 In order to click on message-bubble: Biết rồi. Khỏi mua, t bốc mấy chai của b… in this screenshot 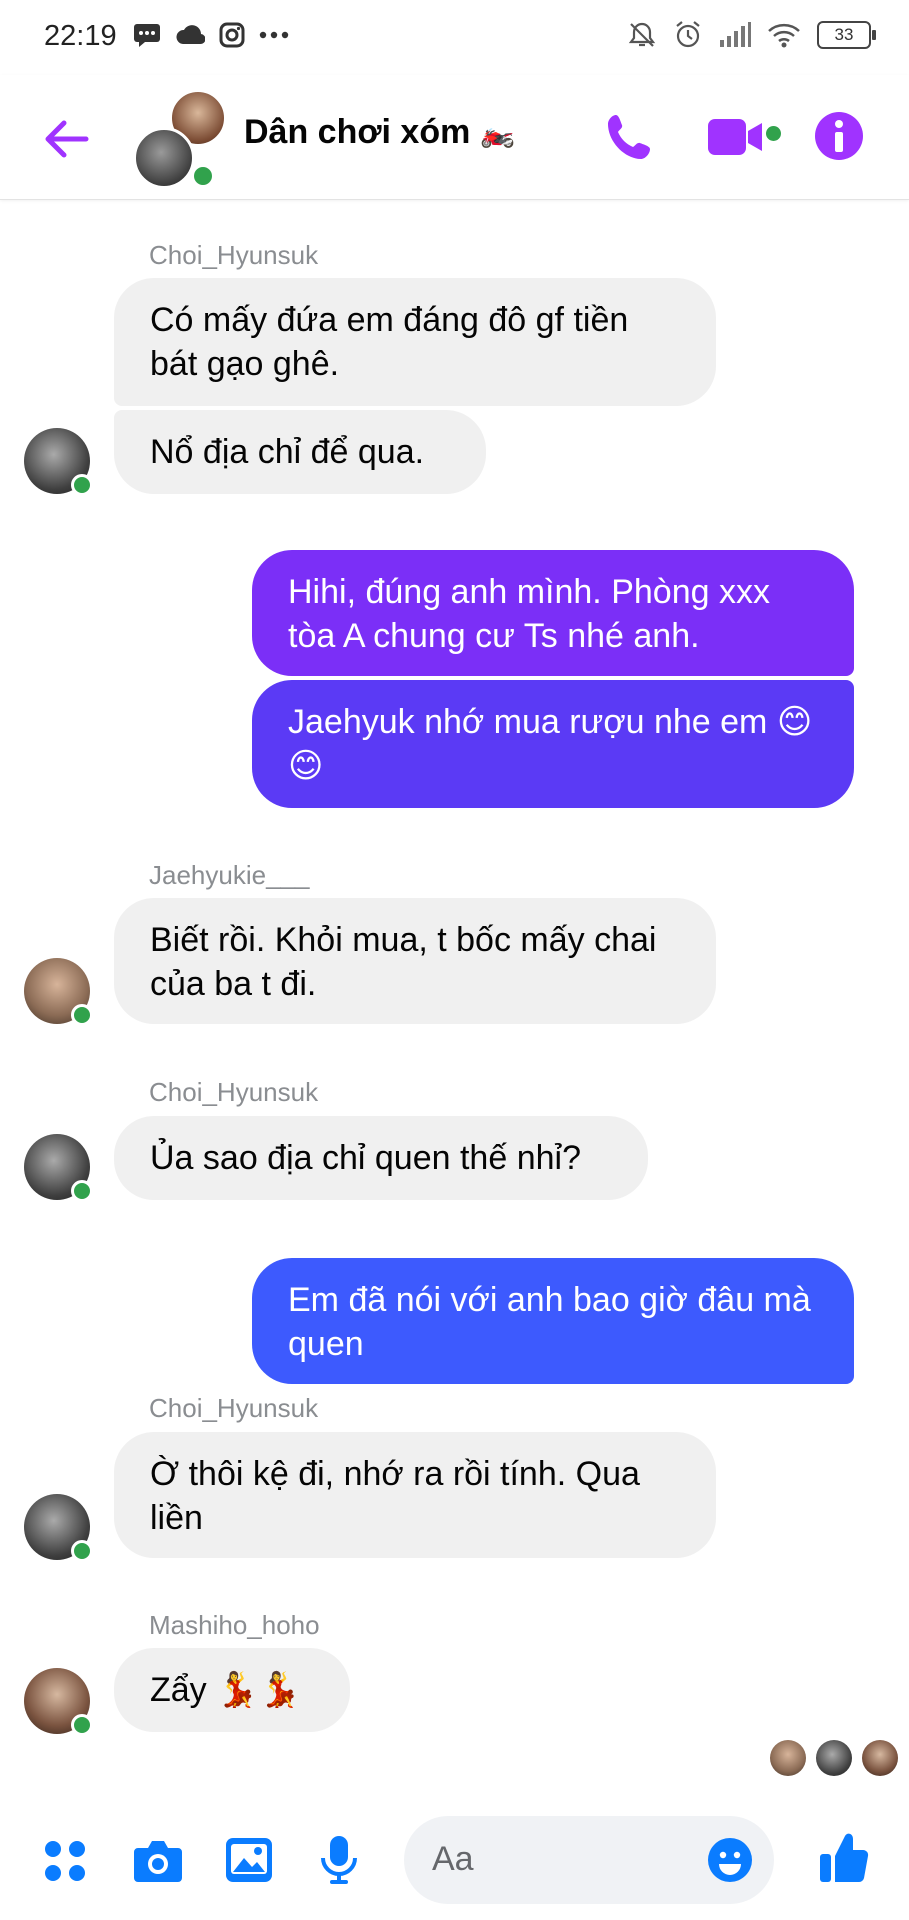, I will do `click(415, 961)`.